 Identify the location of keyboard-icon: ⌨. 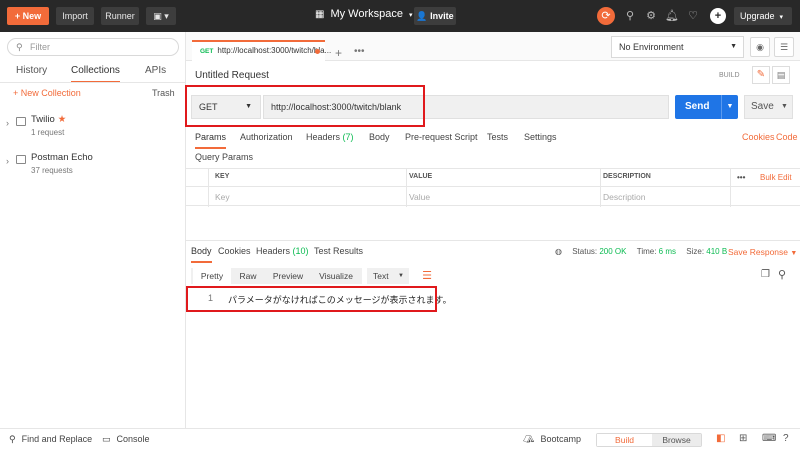
(769, 438).